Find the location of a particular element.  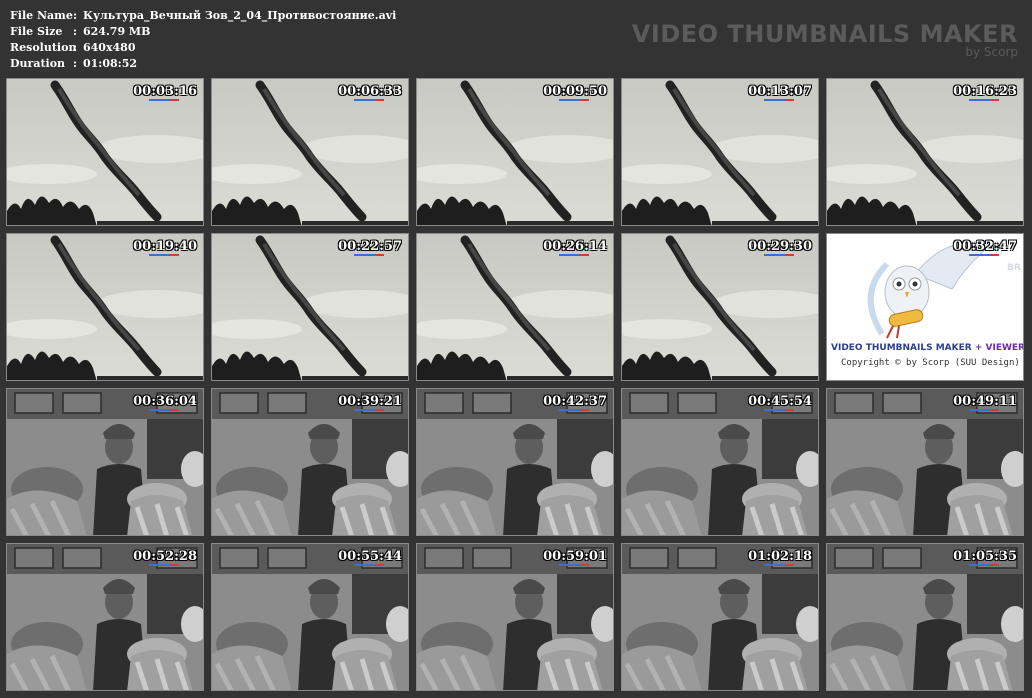

timestamp-label: 00:06:33 is located at coordinates (370, 91).